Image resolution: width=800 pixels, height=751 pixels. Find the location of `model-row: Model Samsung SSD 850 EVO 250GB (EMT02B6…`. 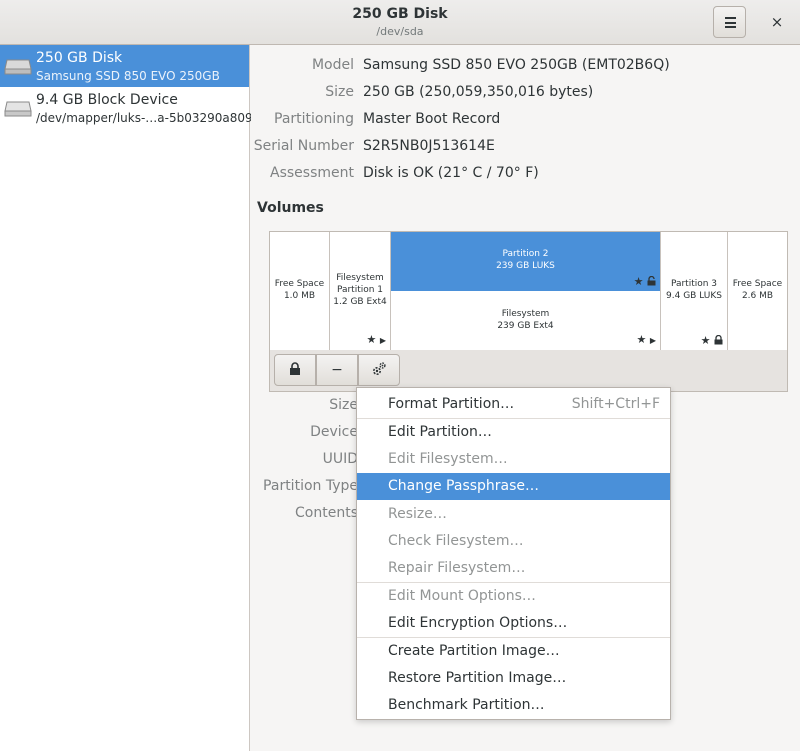

model-row: Model Samsung SSD 850 EVO 250GB (EMT02B6… is located at coordinates (525, 67).